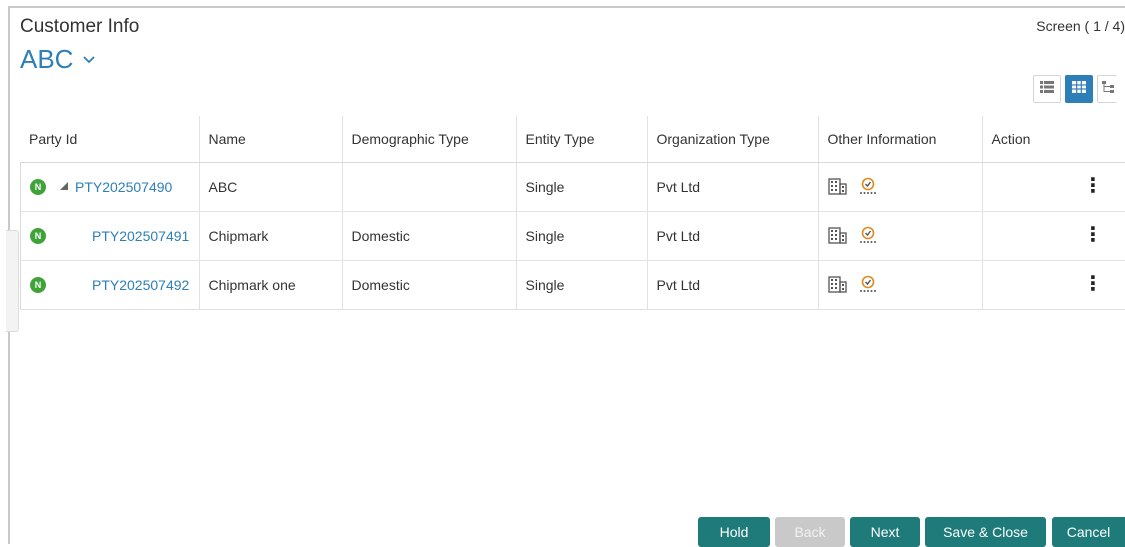  Describe the element at coordinates (1053, 139) in the screenshot. I see `column-header-action: Action` at that location.